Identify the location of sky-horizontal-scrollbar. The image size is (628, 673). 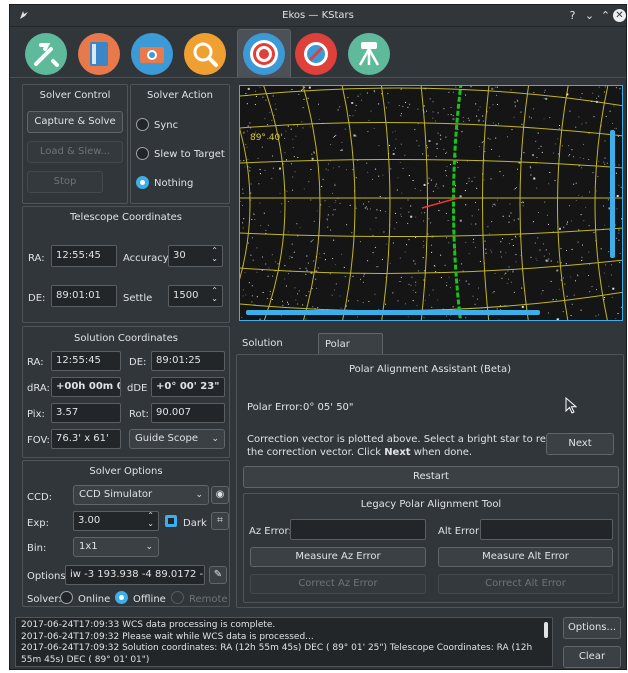
(393, 312).